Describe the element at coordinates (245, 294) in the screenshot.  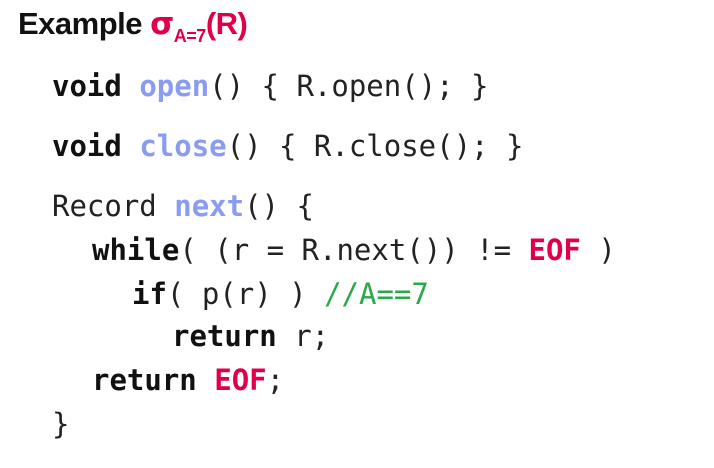
I see `code-text: ( p(r) )` at that location.